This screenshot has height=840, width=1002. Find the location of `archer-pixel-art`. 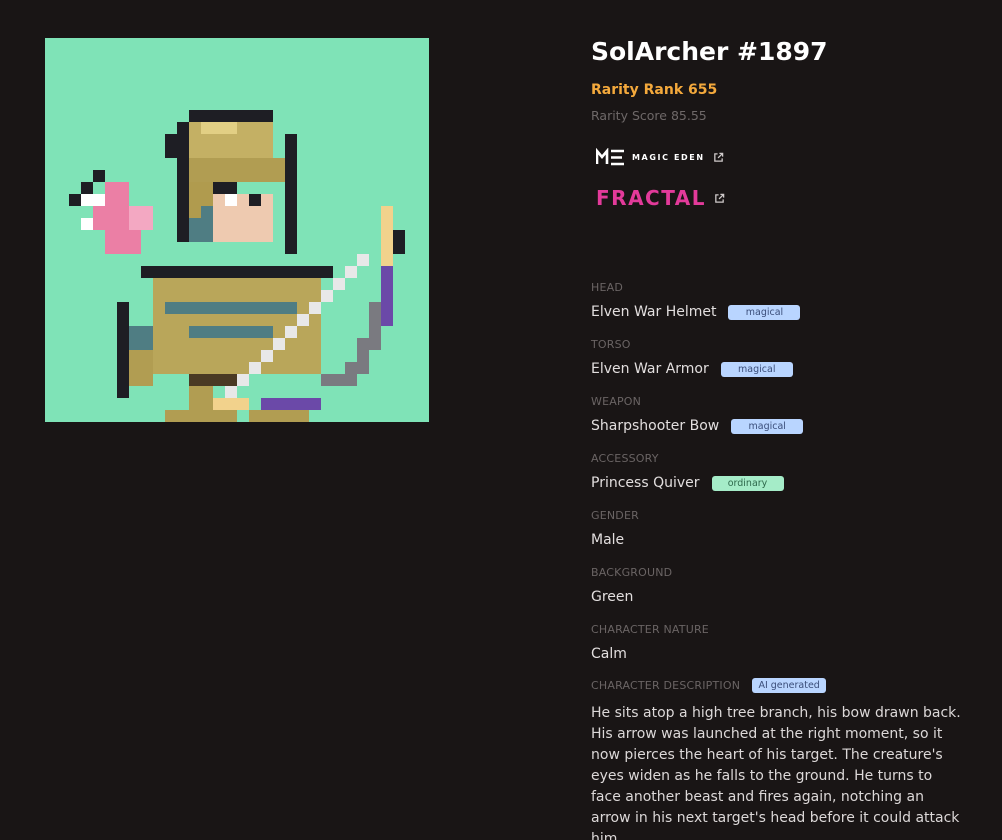

archer-pixel-art is located at coordinates (237, 266).